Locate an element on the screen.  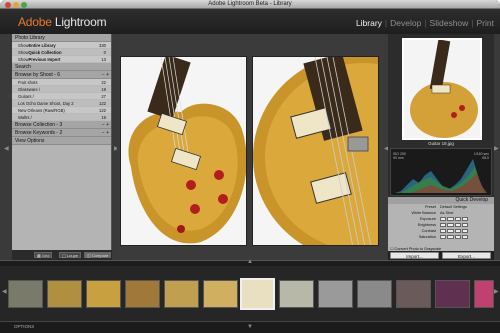
library-row: ShowEntire Library 330 is located at coordinates (61, 45).